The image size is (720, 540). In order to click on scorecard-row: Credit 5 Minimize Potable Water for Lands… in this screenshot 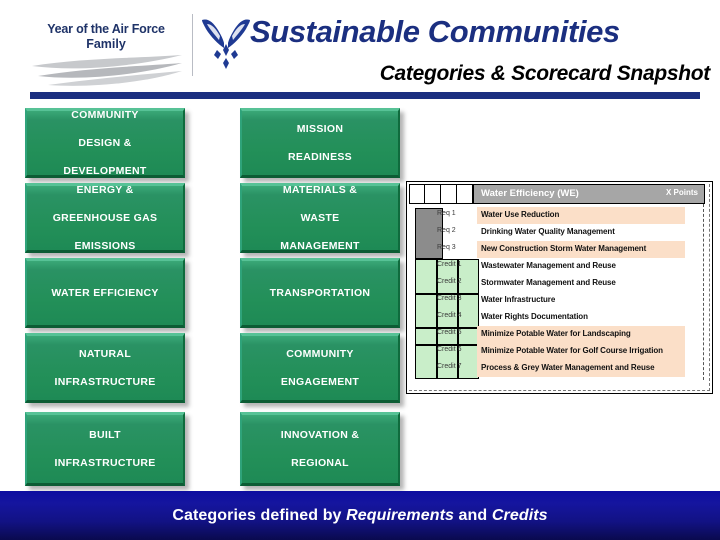, I will do `click(566, 334)`.